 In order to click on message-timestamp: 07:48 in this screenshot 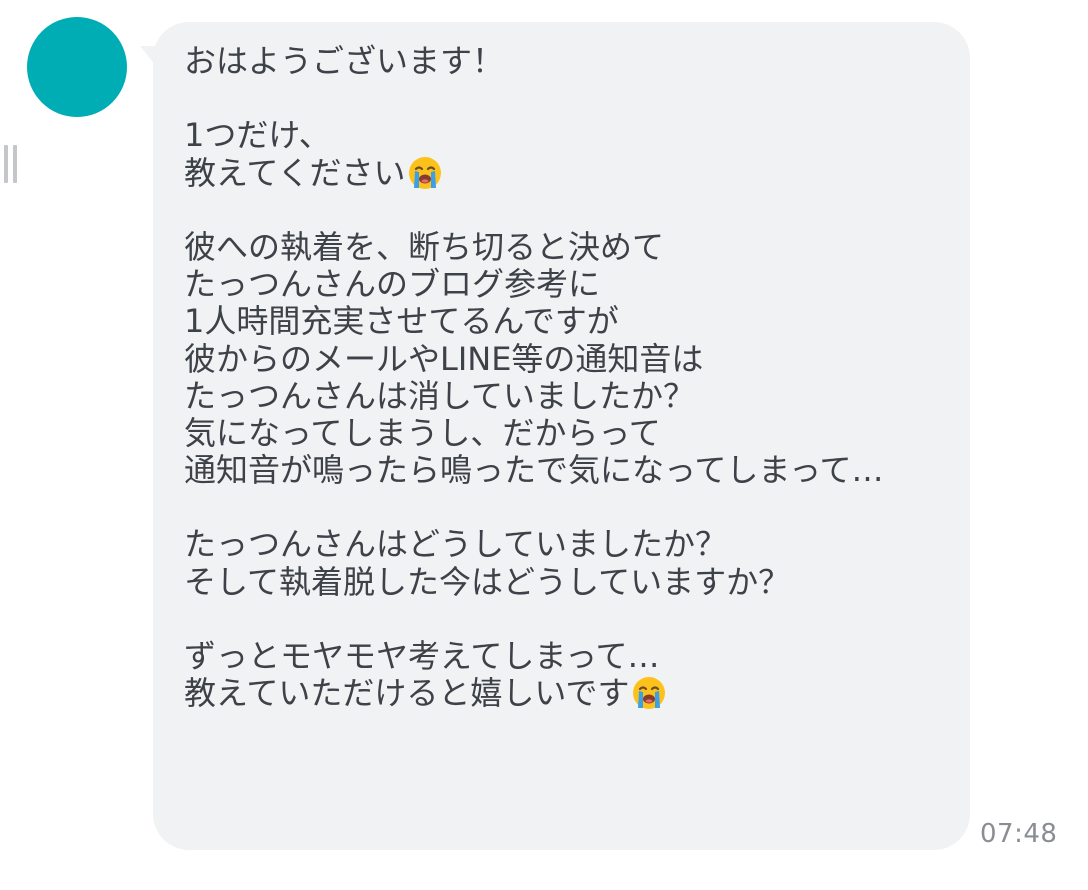, I will do `click(1019, 834)`.